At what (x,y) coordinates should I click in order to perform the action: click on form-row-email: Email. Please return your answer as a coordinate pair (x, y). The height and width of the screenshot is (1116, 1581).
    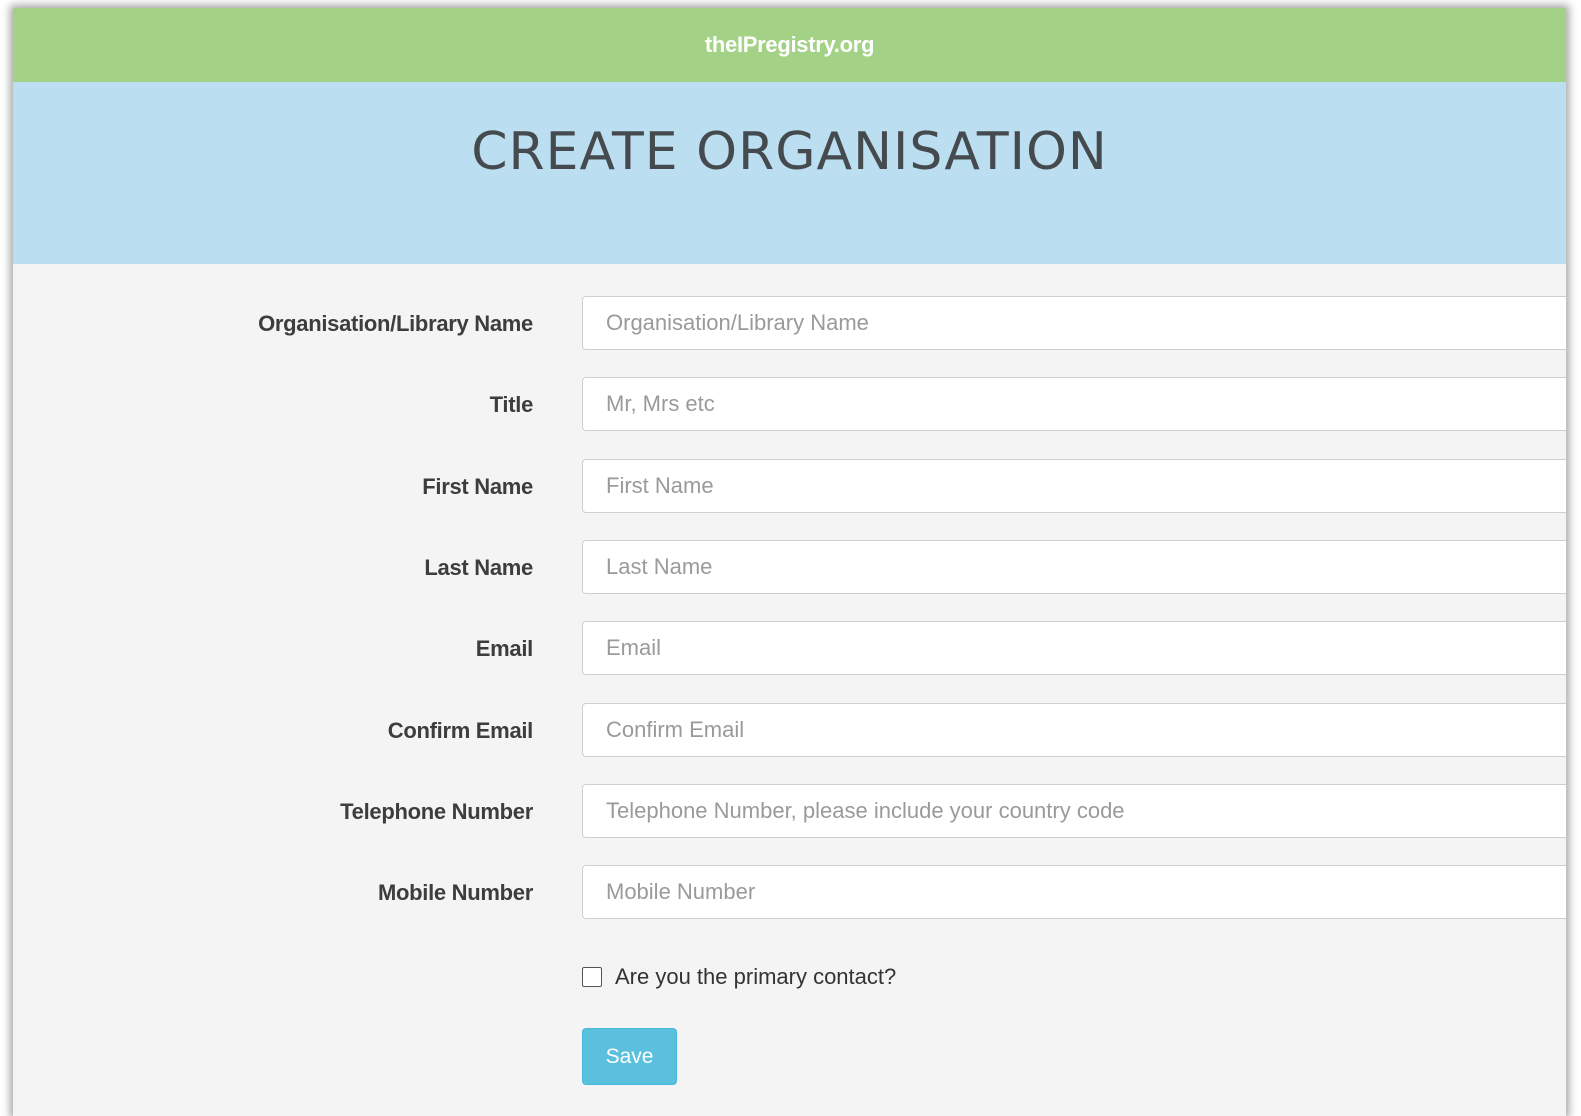
    Looking at the image, I should click on (789, 649).